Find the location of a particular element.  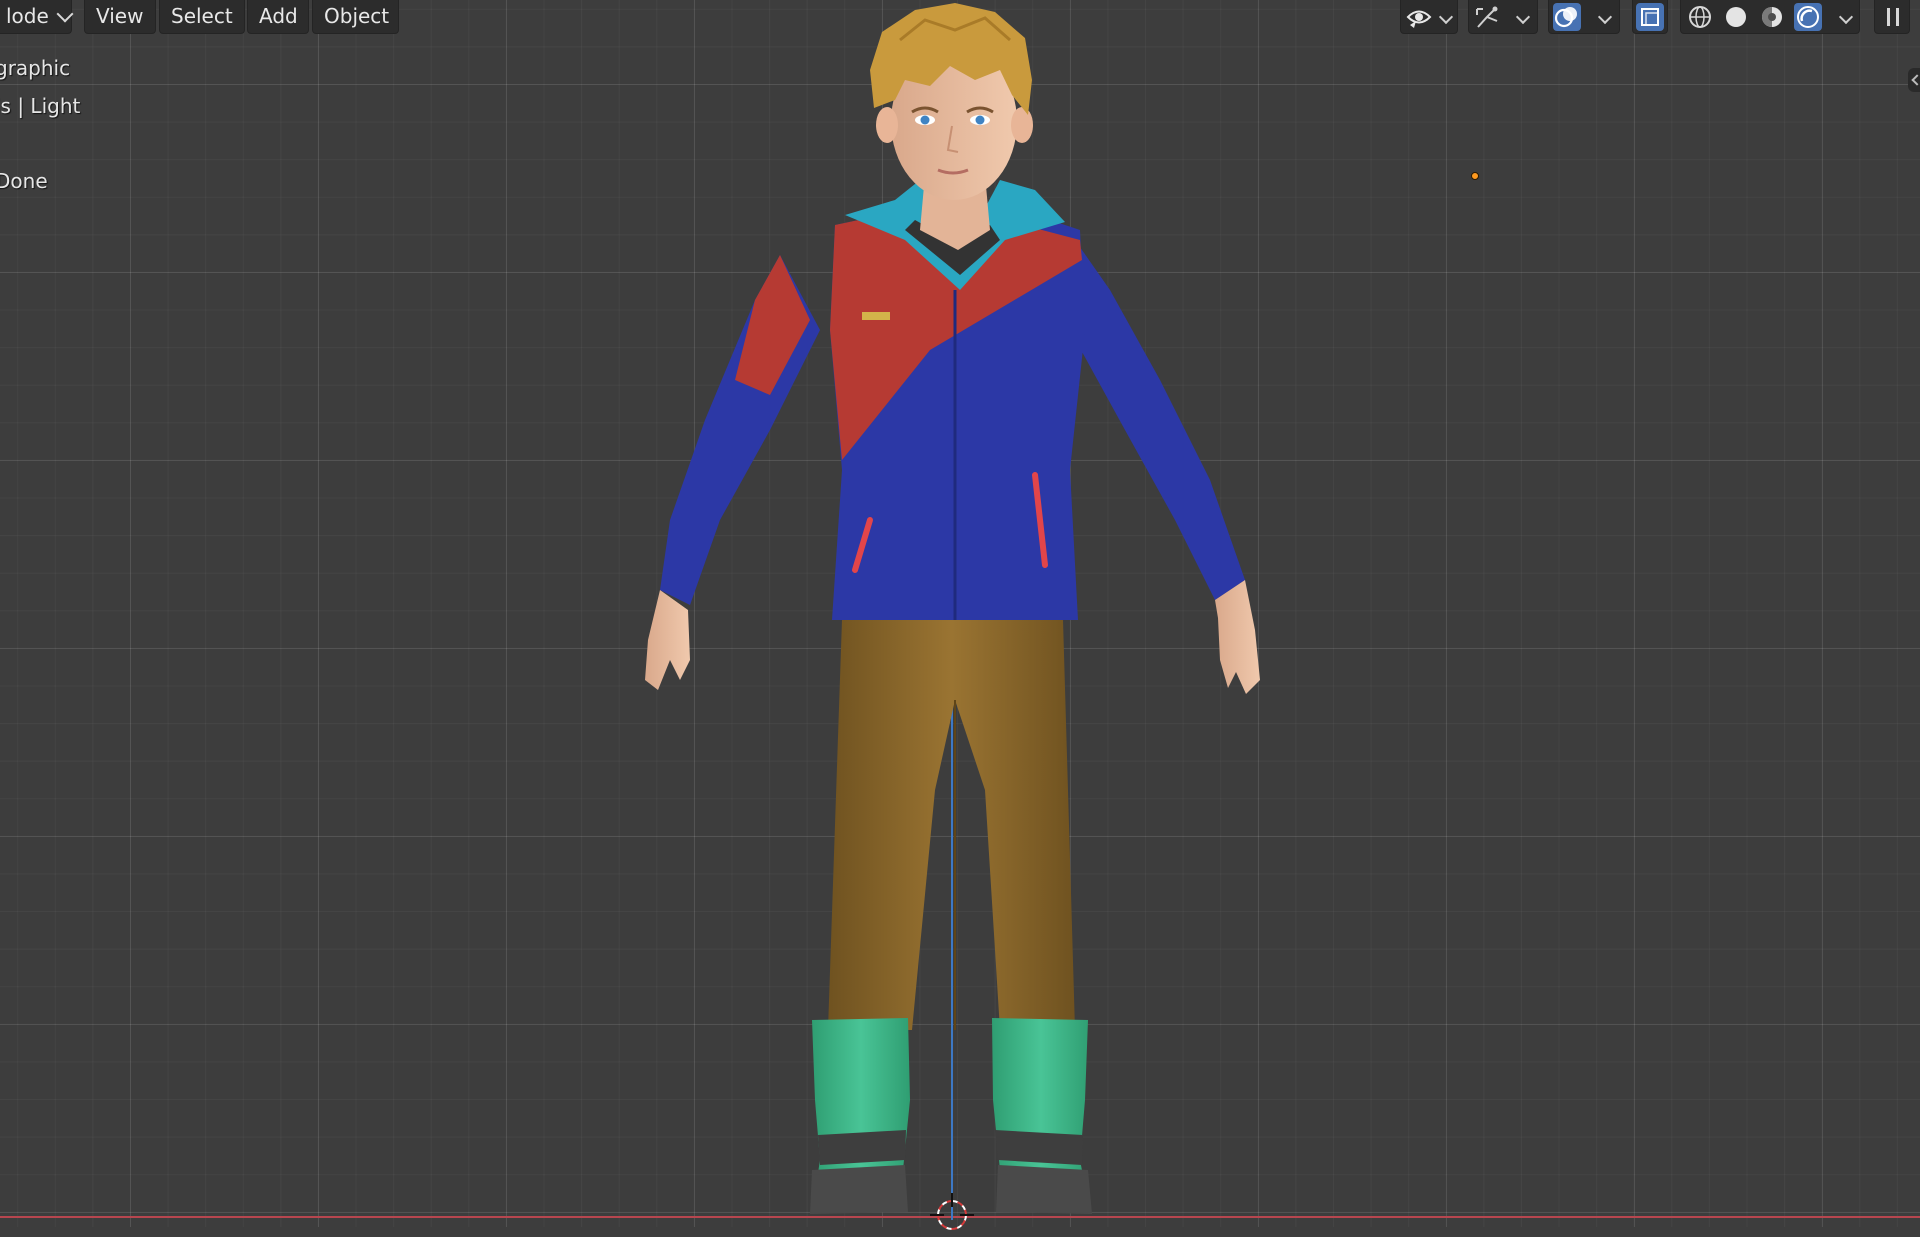

light-object-marker is located at coordinates (1475, 176).